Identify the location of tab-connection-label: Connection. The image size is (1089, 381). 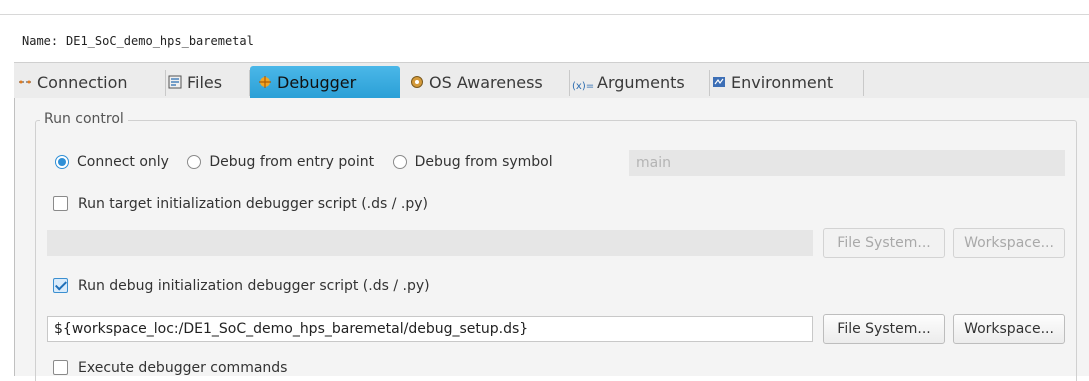
(82, 82).